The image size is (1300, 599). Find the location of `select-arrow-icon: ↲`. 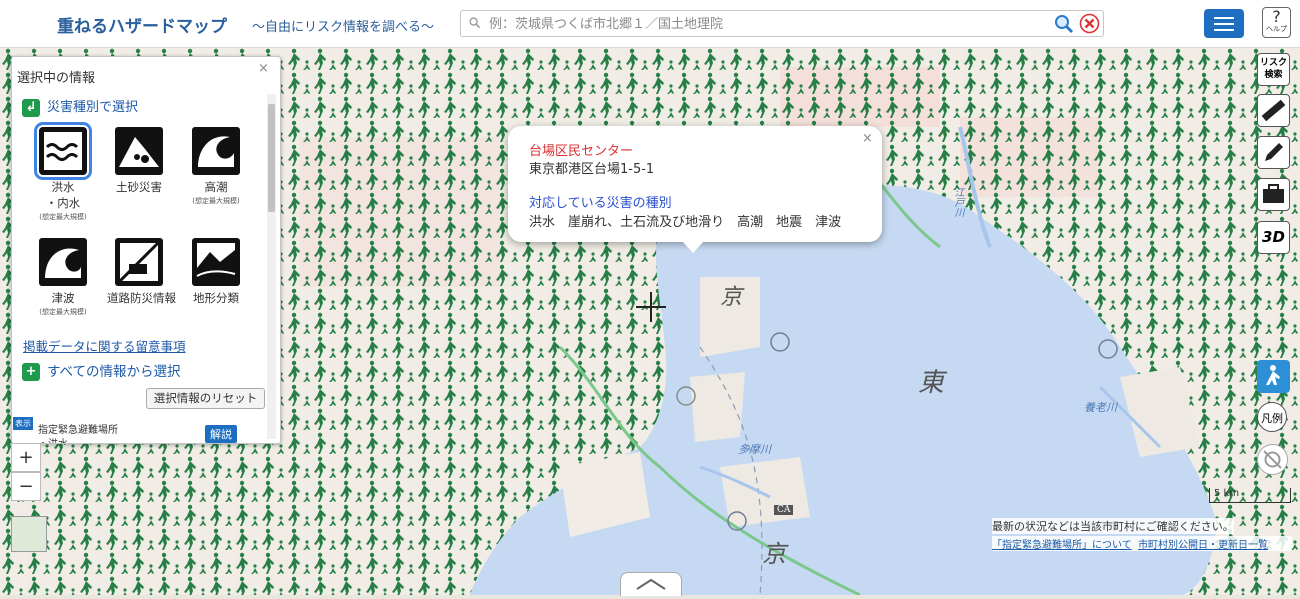

select-arrow-icon: ↲ is located at coordinates (31, 107).